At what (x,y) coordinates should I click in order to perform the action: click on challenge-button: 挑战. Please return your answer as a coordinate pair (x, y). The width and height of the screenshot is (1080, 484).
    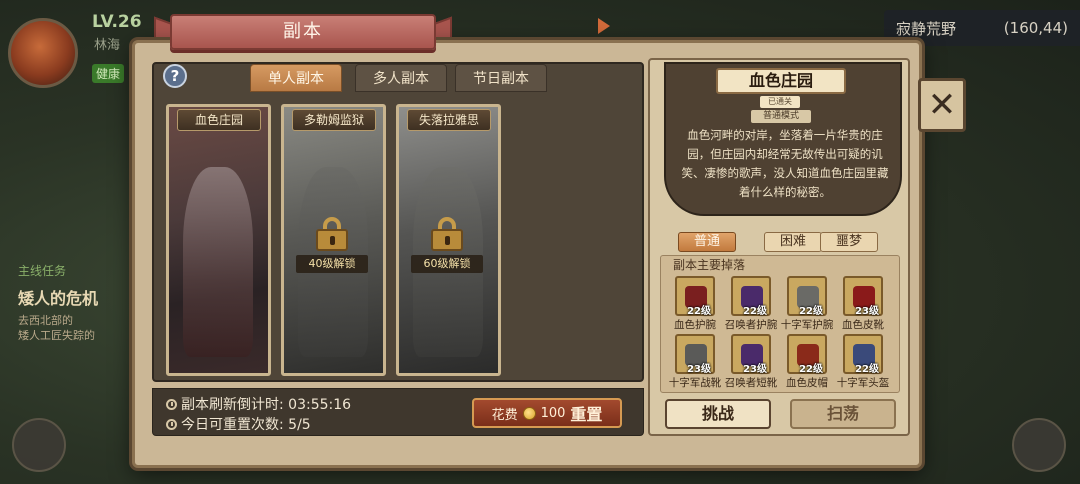
    Looking at the image, I should click on (718, 414).